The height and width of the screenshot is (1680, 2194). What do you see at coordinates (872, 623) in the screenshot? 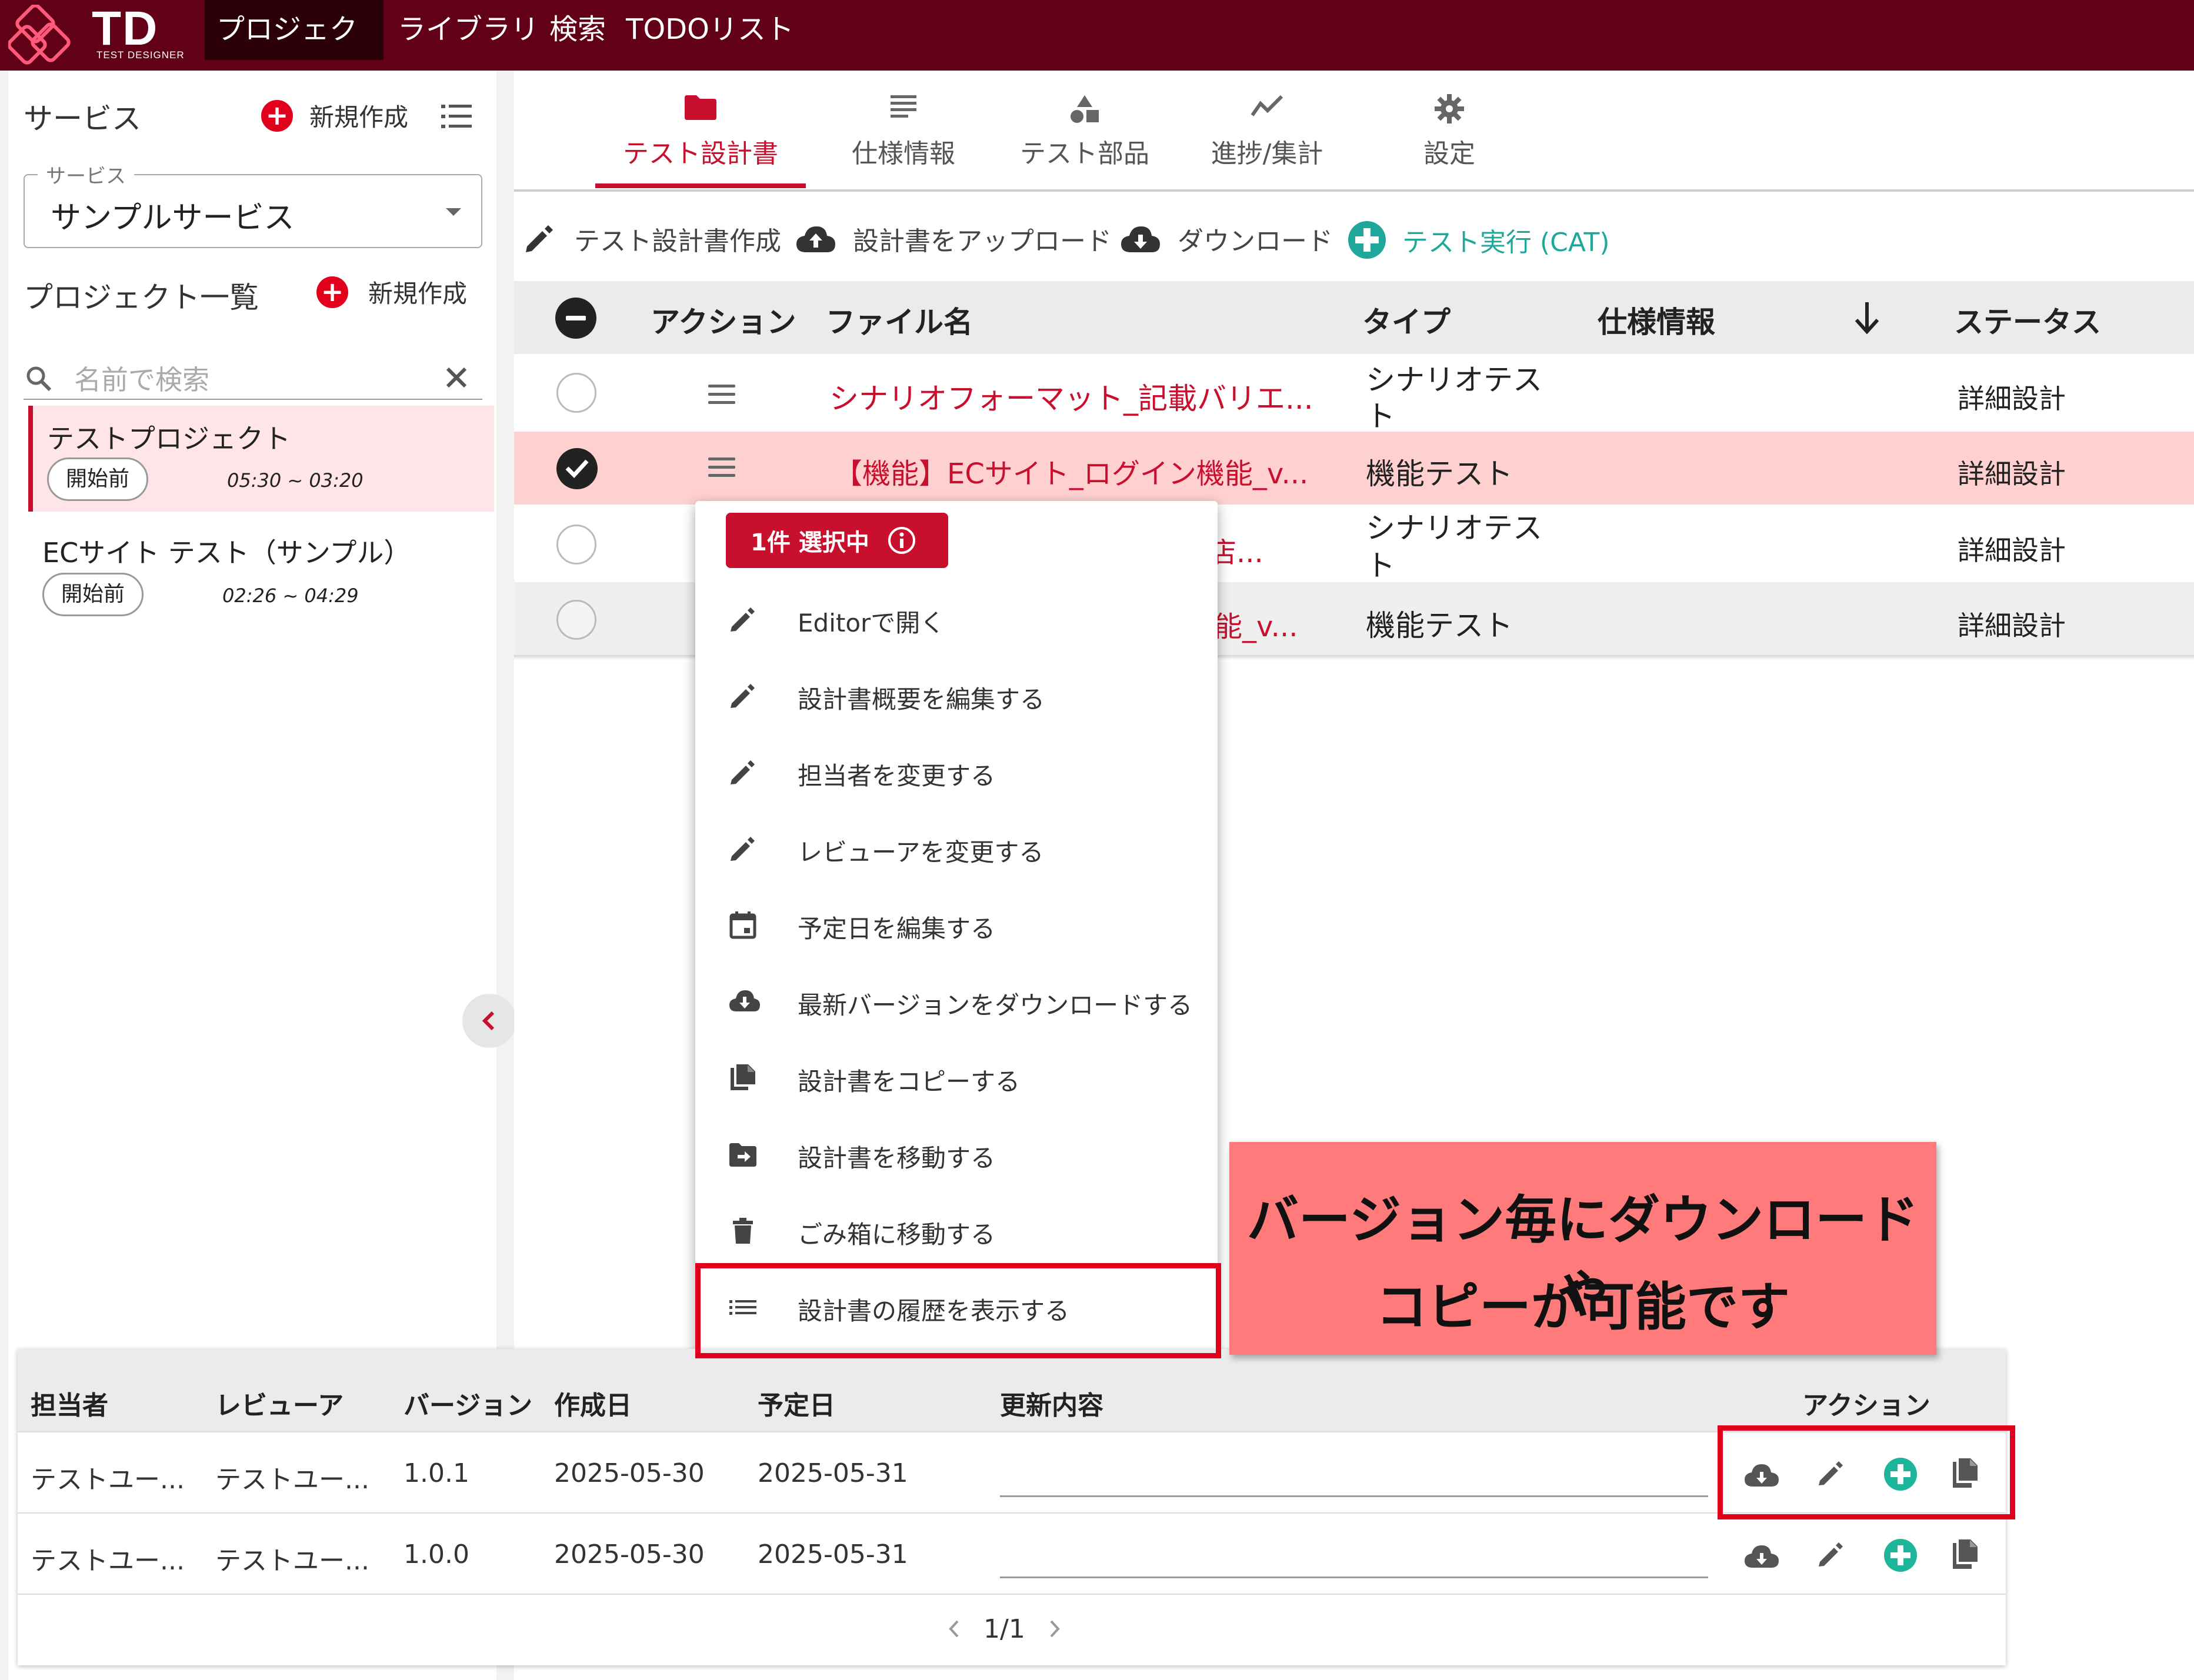
I see `menu-label: Editorで開く` at bounding box center [872, 623].